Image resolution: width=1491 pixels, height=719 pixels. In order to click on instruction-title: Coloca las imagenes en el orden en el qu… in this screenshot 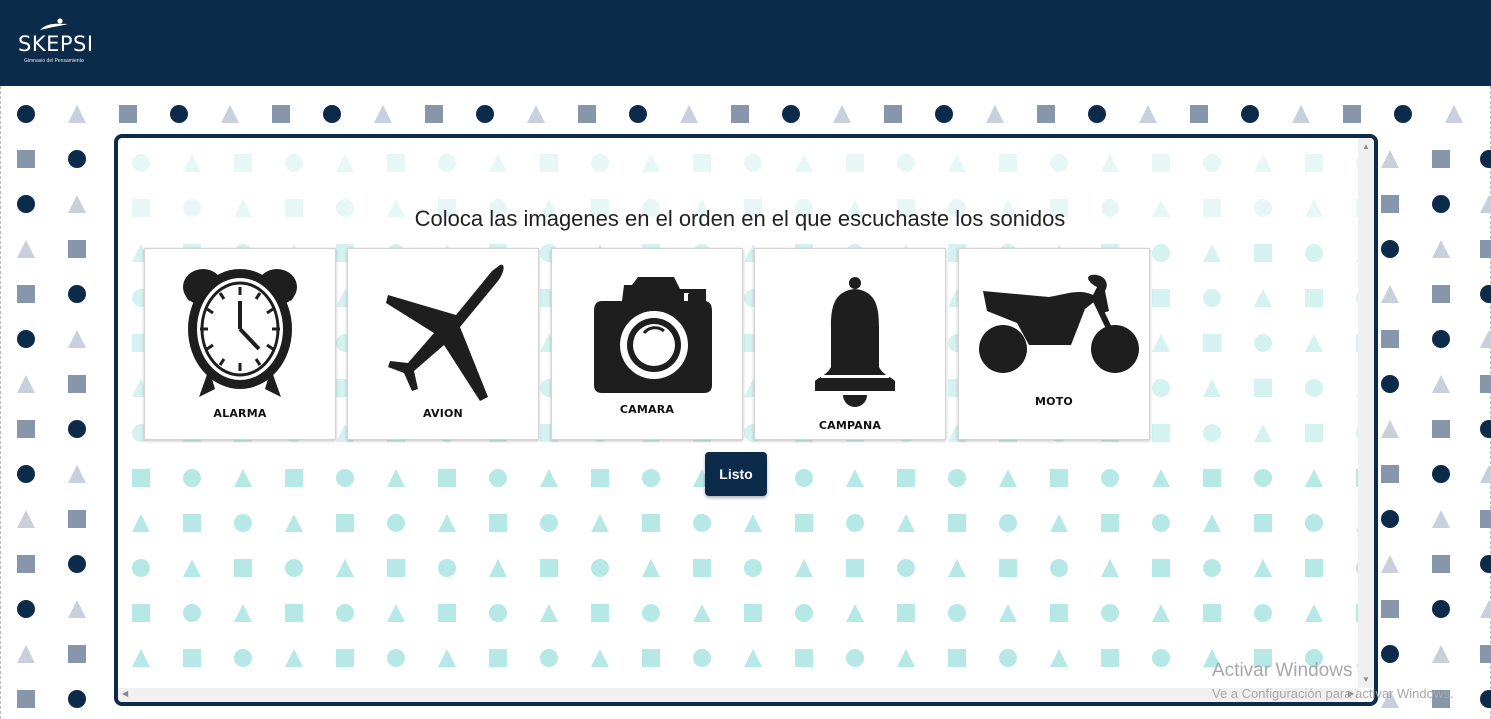, I will do `click(740, 218)`.